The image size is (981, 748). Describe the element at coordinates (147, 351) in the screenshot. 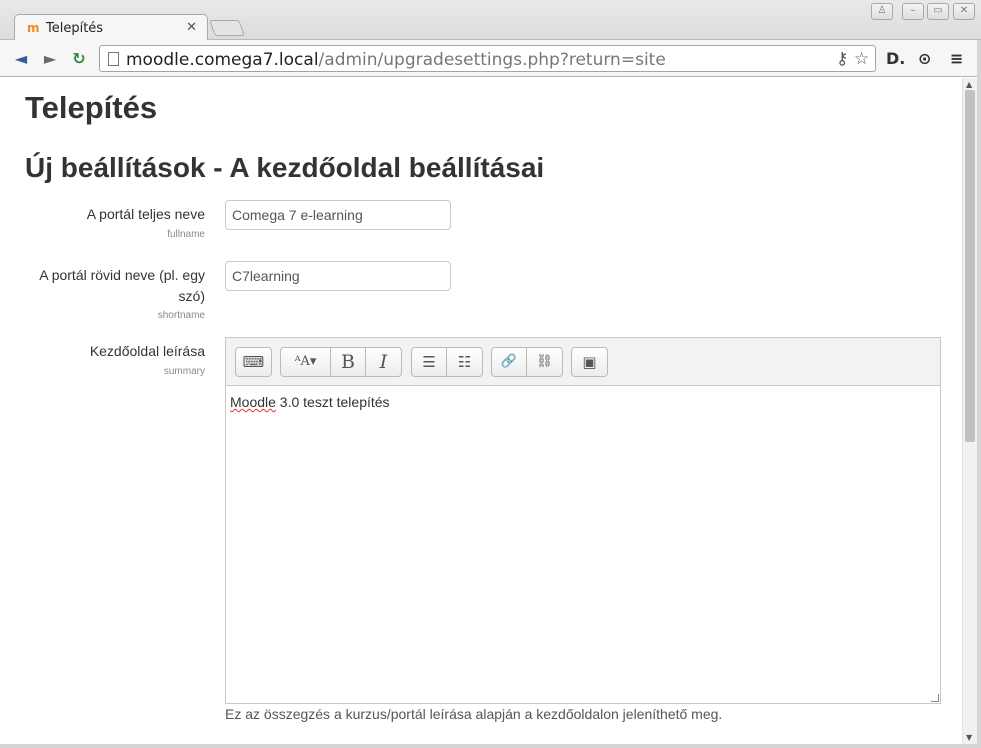

I see `summary-label: Kezdőoldal leírása` at that location.